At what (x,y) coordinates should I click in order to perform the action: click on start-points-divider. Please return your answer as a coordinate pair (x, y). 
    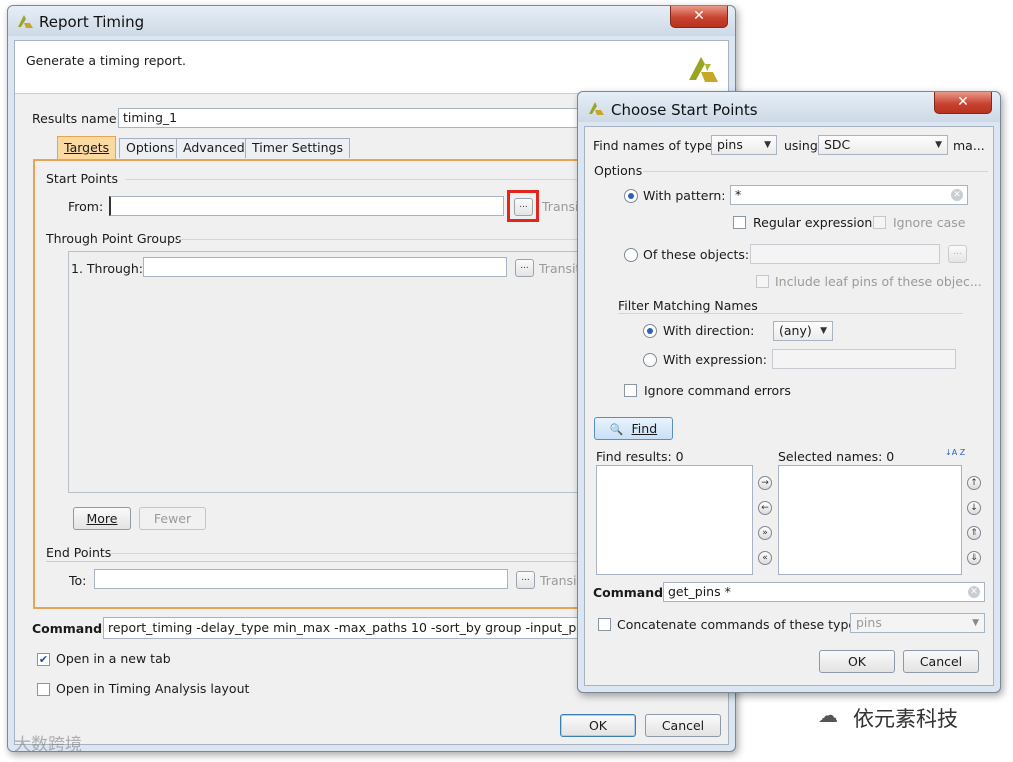
    Looking at the image, I should click on (360, 179).